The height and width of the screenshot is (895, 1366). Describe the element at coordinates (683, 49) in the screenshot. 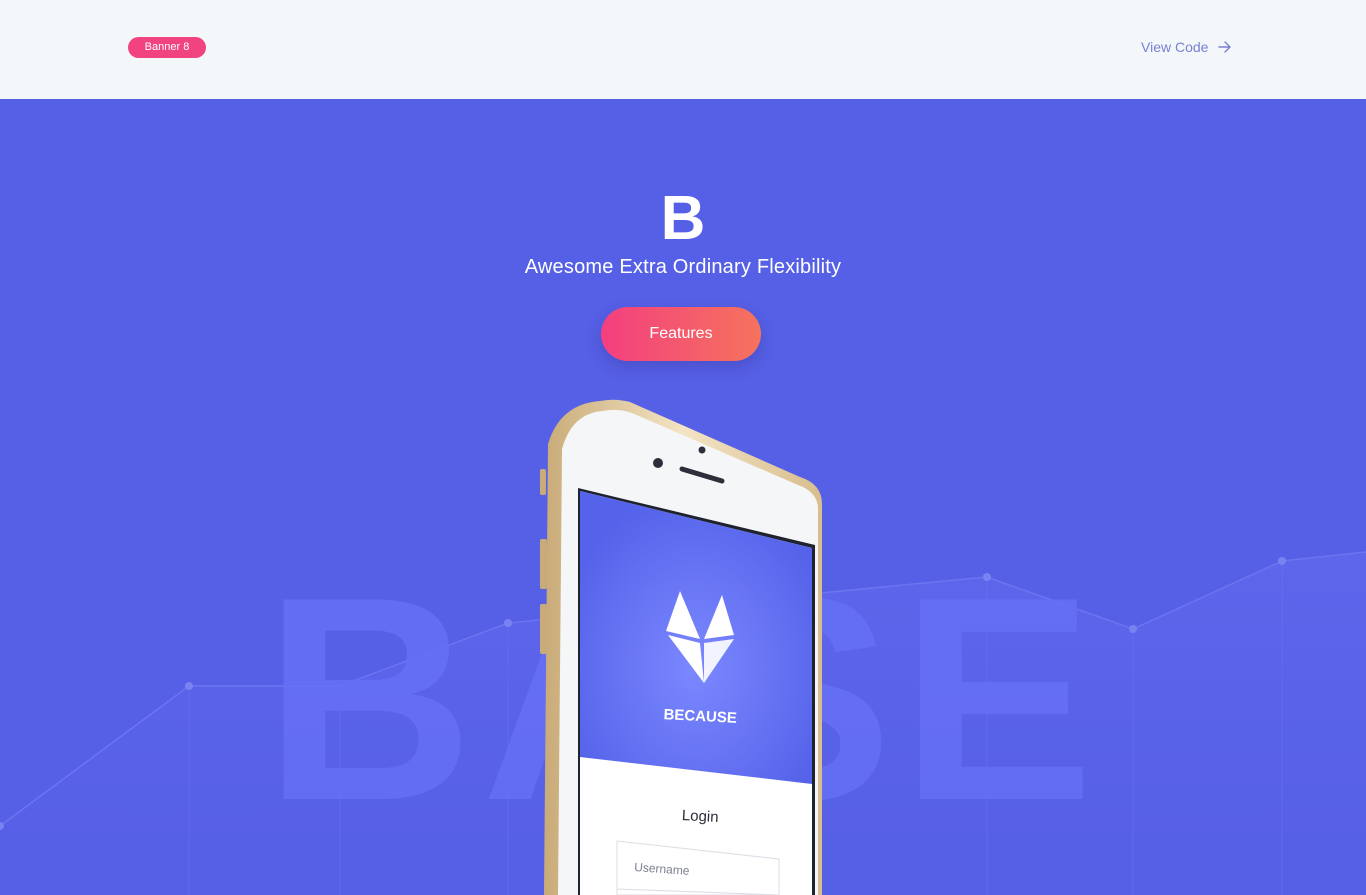

I see `top-bar: Banner 8 View Code` at that location.